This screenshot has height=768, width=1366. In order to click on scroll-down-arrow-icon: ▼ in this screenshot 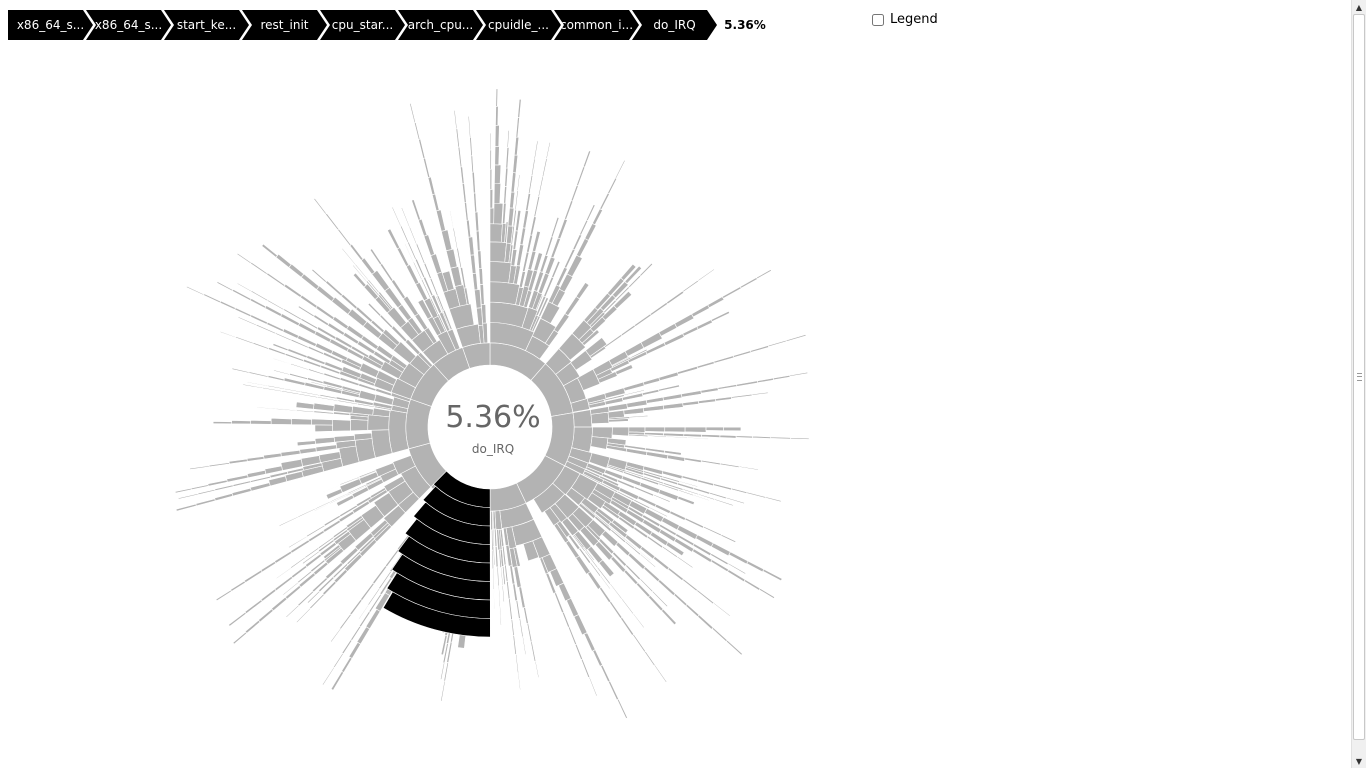, I will do `click(1359, 761)`.